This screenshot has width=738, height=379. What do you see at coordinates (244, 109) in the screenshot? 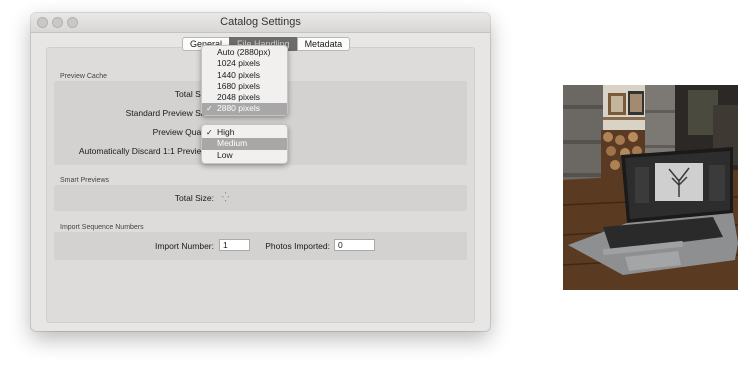
I see `size-option-selected: ✓ 2880 pixels` at bounding box center [244, 109].